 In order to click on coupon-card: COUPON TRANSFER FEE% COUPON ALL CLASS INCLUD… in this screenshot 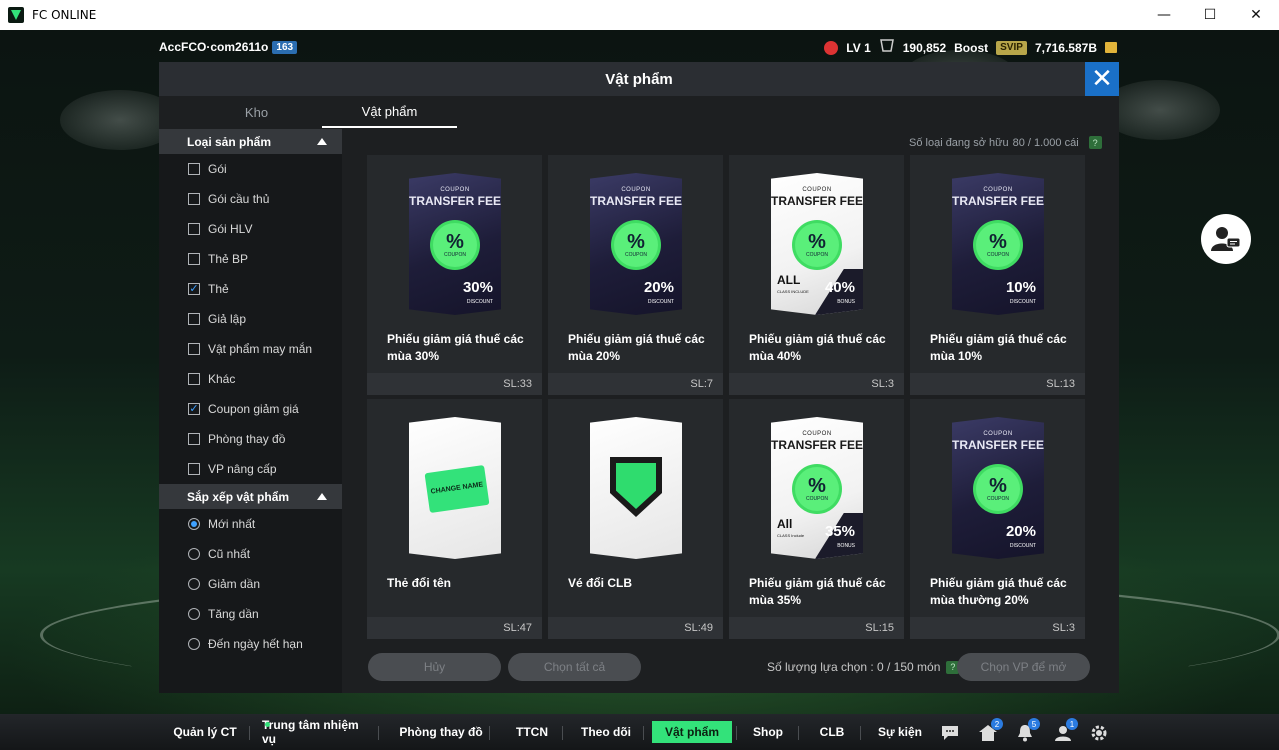, I will do `click(817, 244)`.